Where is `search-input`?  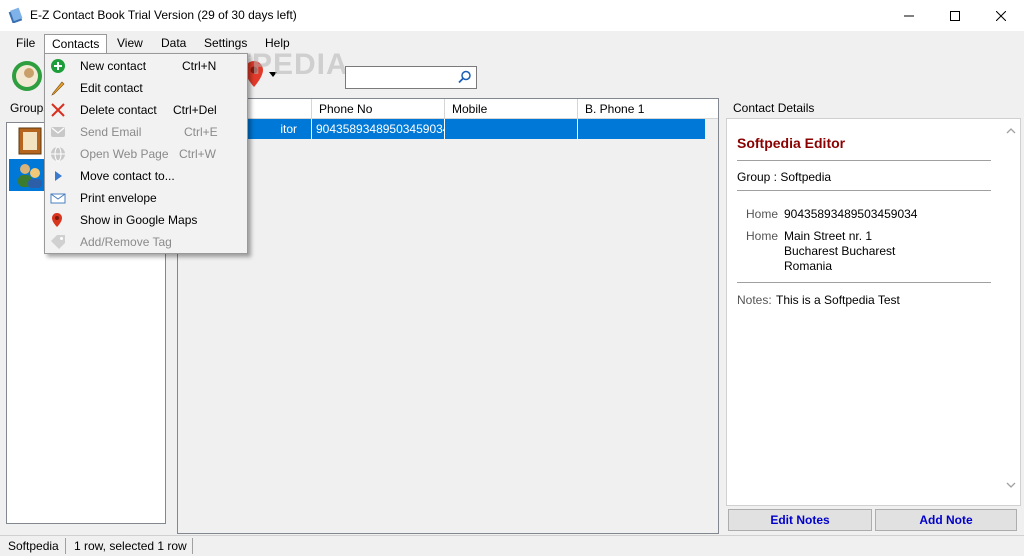
search-input is located at coordinates (411, 77).